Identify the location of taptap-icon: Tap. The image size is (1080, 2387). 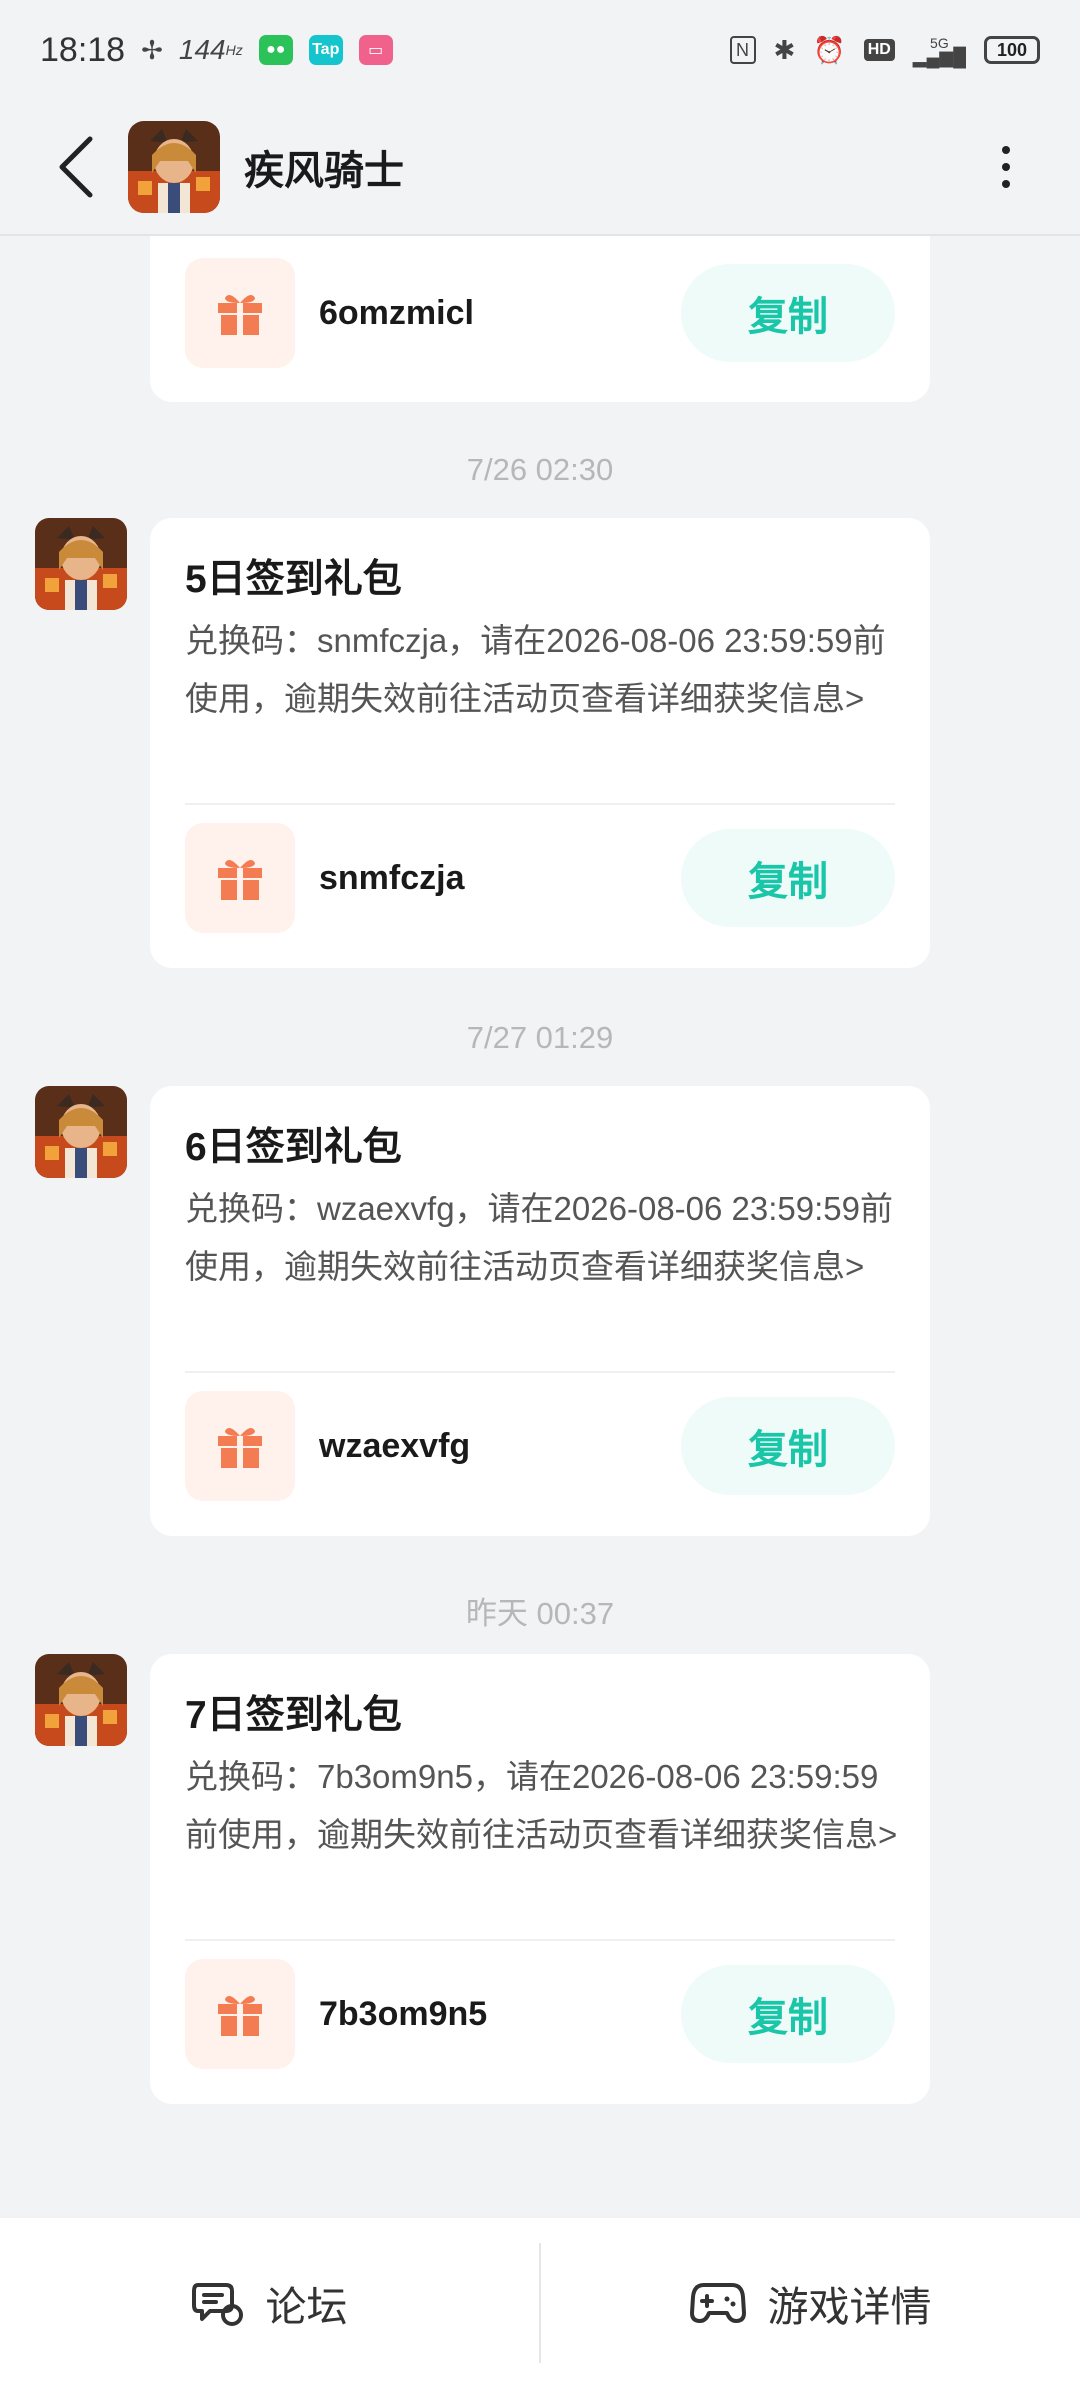
(325, 50).